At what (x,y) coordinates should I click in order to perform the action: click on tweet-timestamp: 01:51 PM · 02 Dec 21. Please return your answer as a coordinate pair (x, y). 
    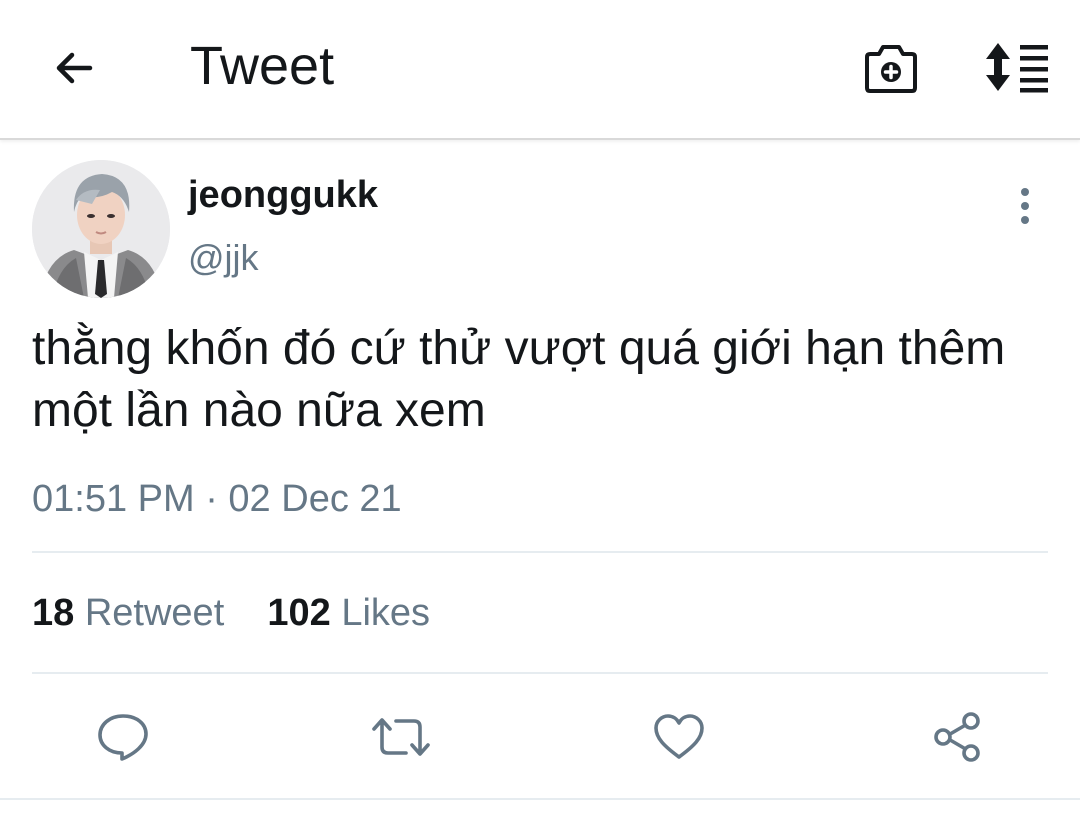
    Looking at the image, I should click on (217, 499).